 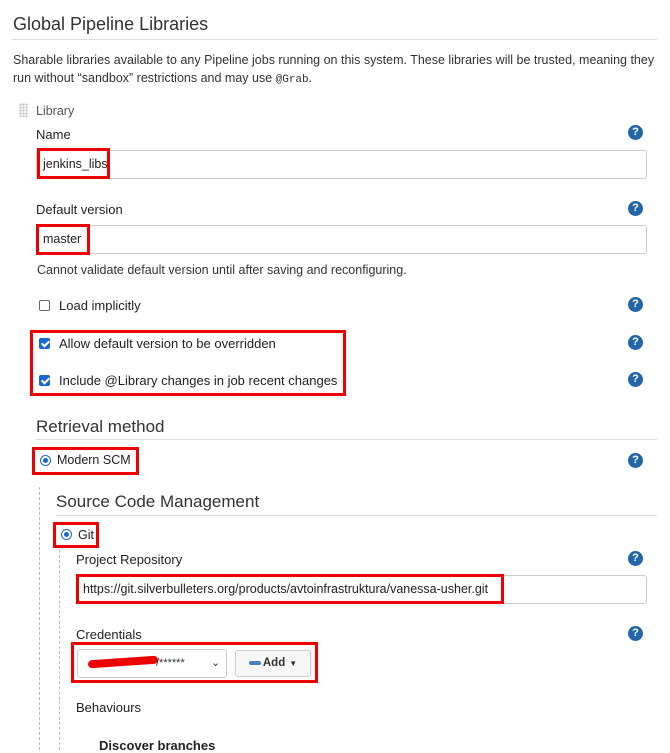 What do you see at coordinates (635, 460) in the screenshot?
I see `modern-scm-help-icon: ?` at bounding box center [635, 460].